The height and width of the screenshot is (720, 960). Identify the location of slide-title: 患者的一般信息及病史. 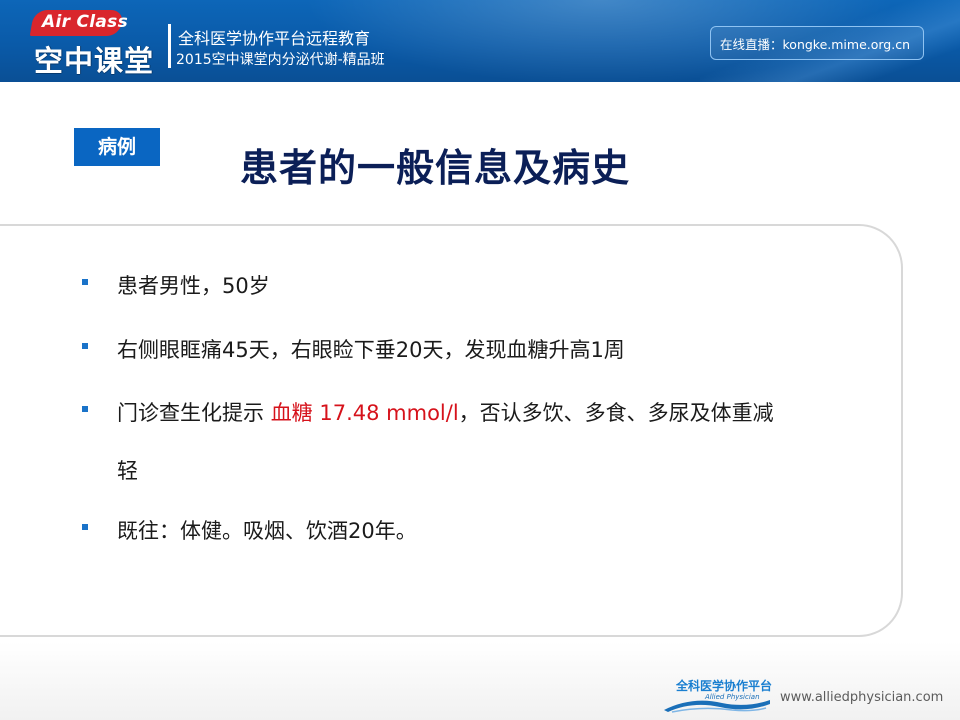
(435, 168).